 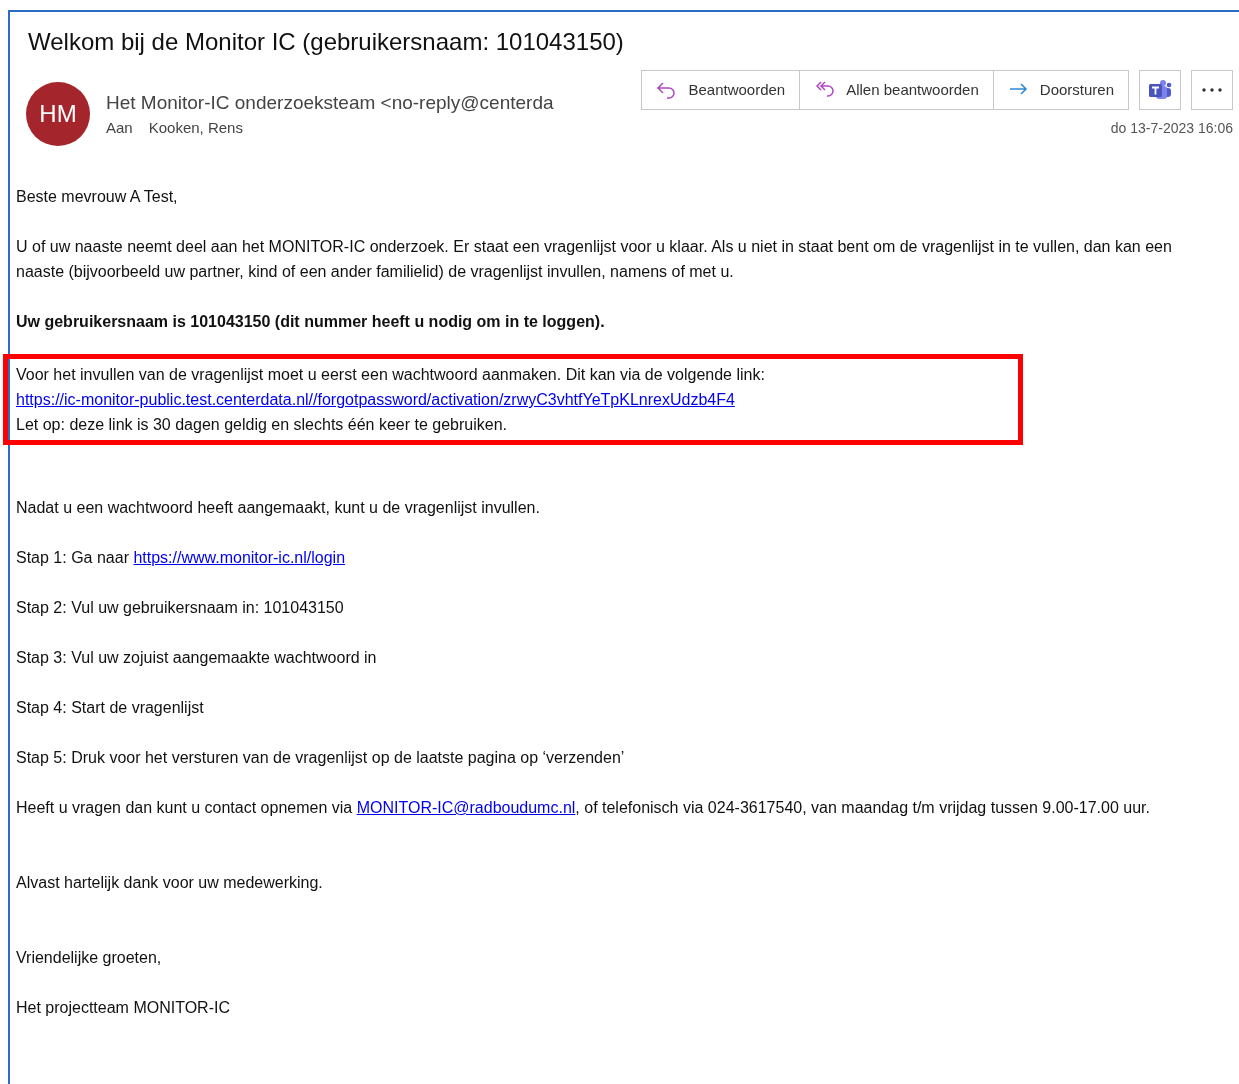 I want to click on paragraph-text: Beste mevrouw A Test,, so click(x=97, y=197).